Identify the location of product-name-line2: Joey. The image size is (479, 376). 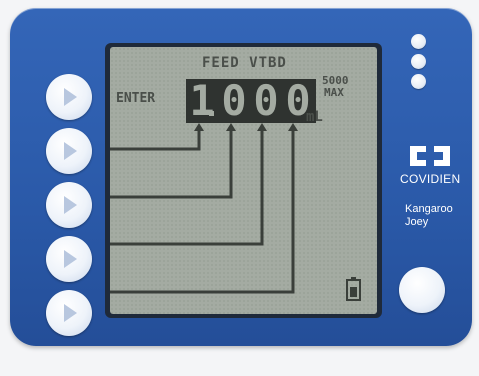
(417, 222).